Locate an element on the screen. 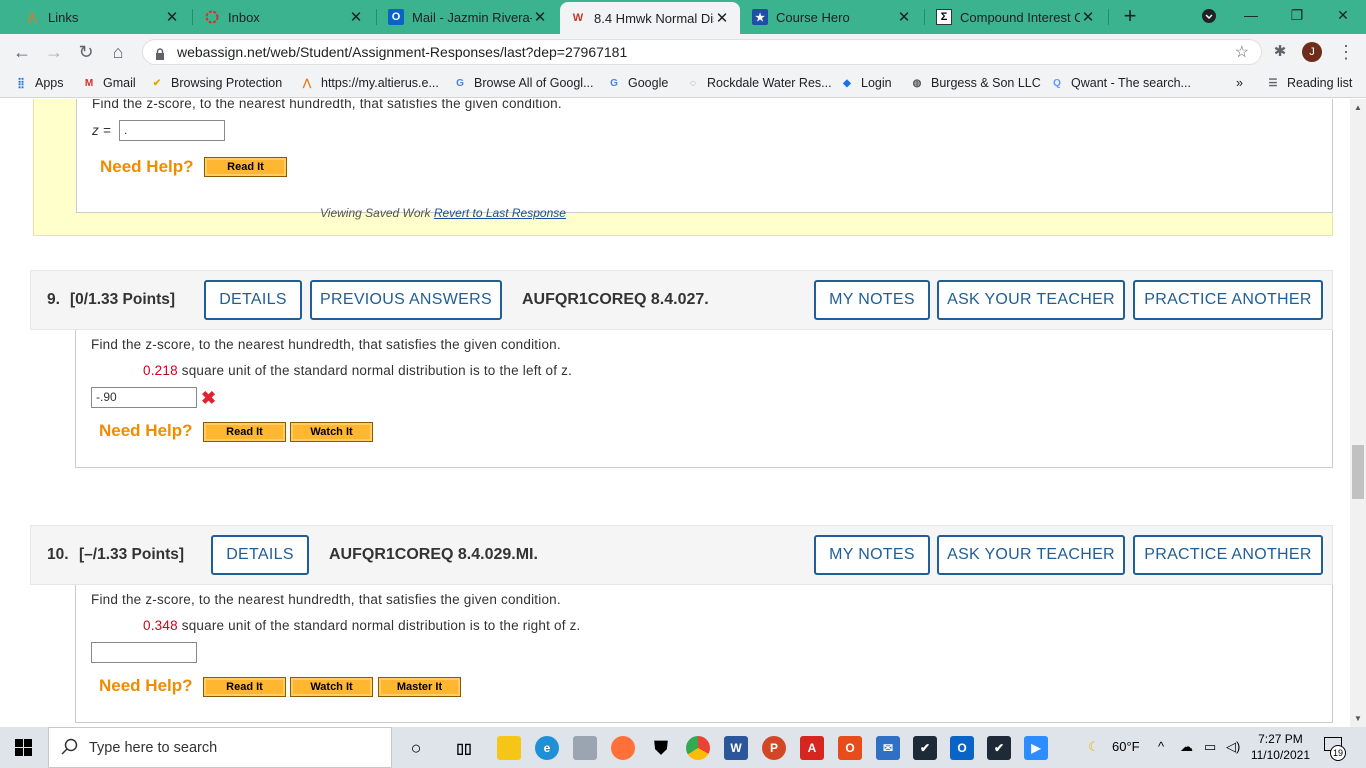  weather-temp: 60°F is located at coordinates (1126, 746).